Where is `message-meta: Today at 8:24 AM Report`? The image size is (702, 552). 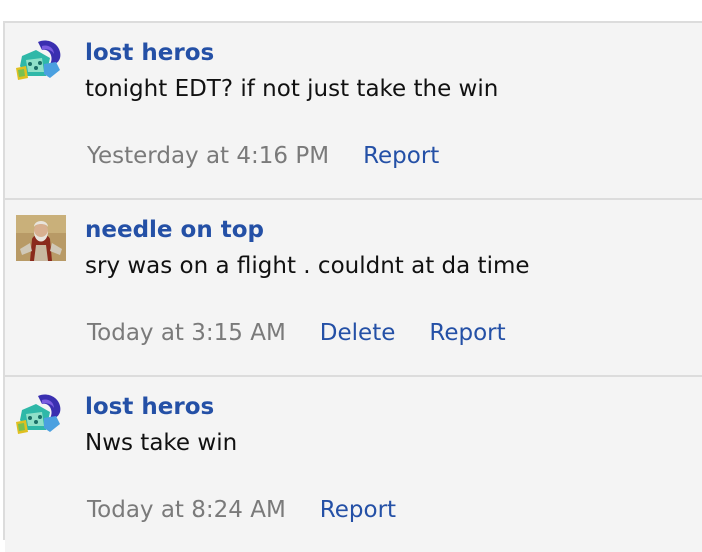
message-meta: Today at 8:24 AM Report is located at coordinates (241, 510).